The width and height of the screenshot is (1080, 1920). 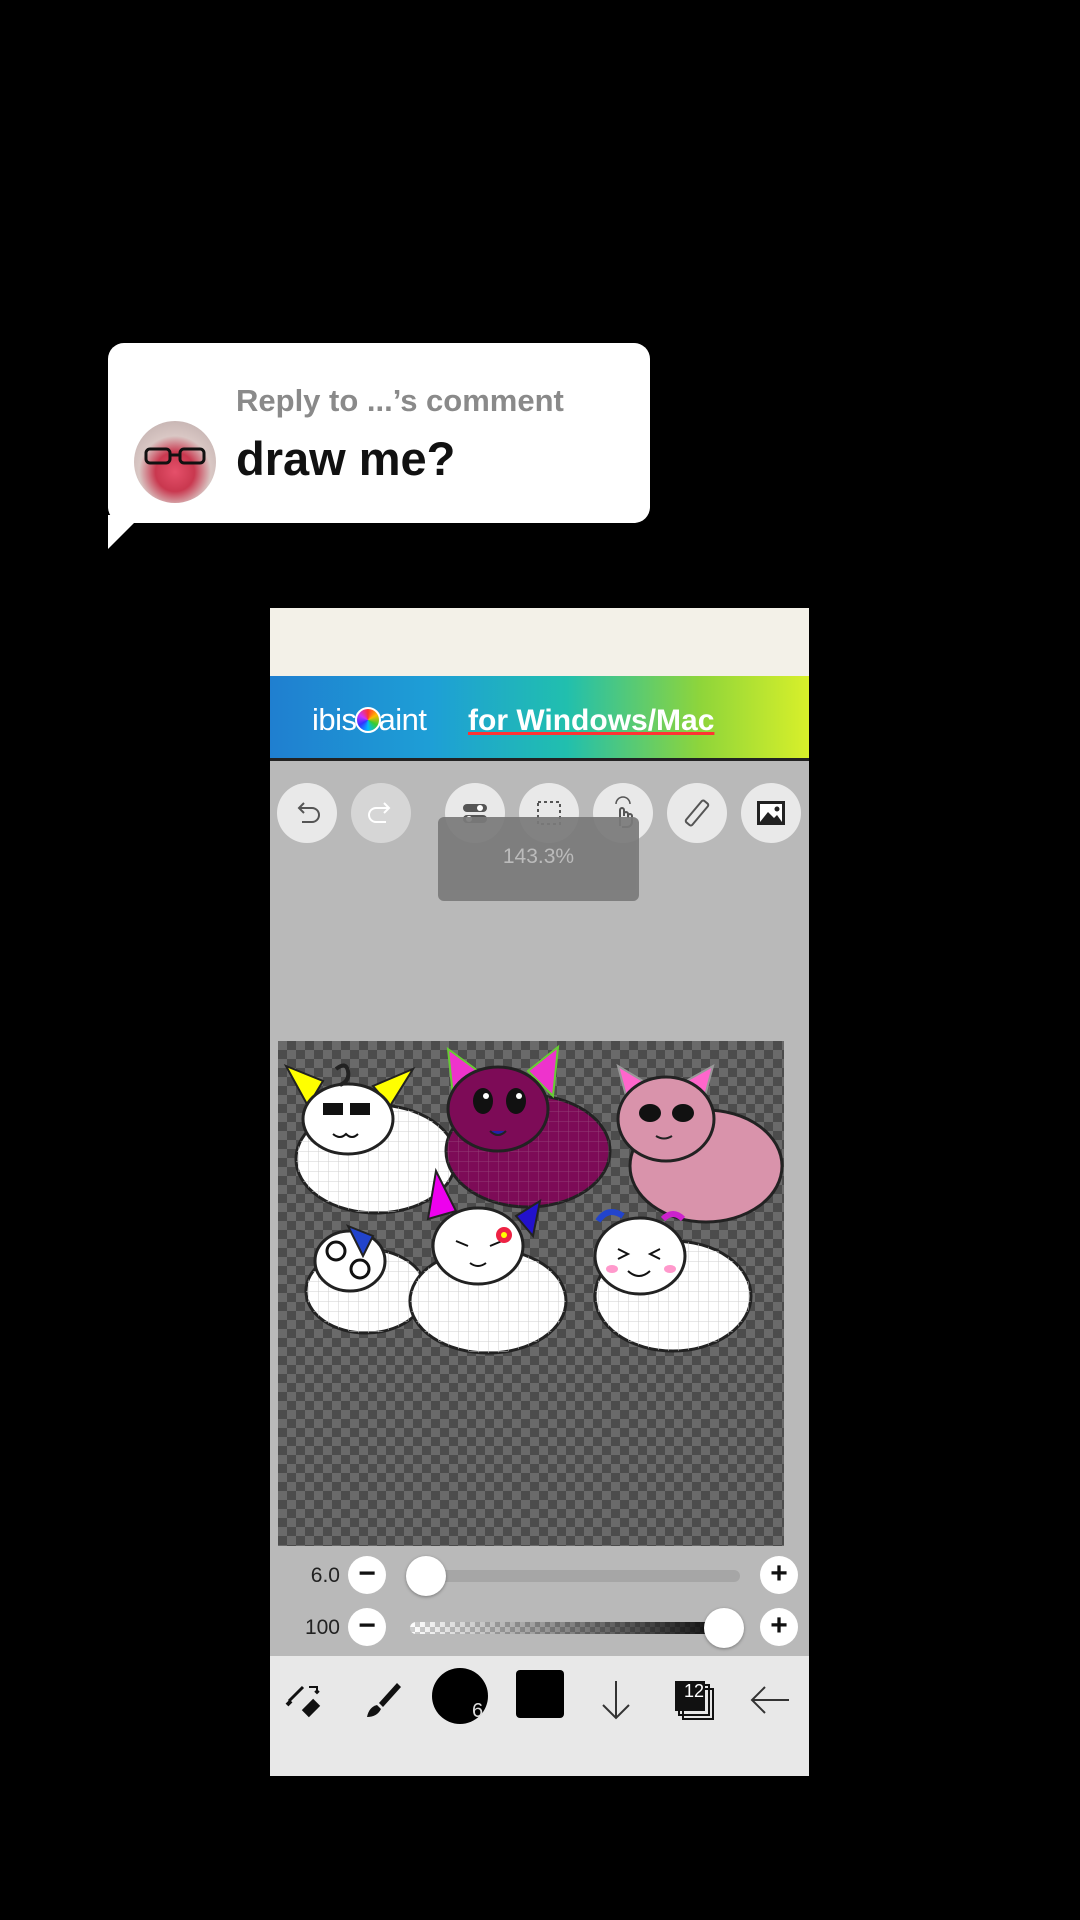 I want to click on reply-comment-bubble: Reply to ...’s comment draw me?, so click(x=379, y=433).